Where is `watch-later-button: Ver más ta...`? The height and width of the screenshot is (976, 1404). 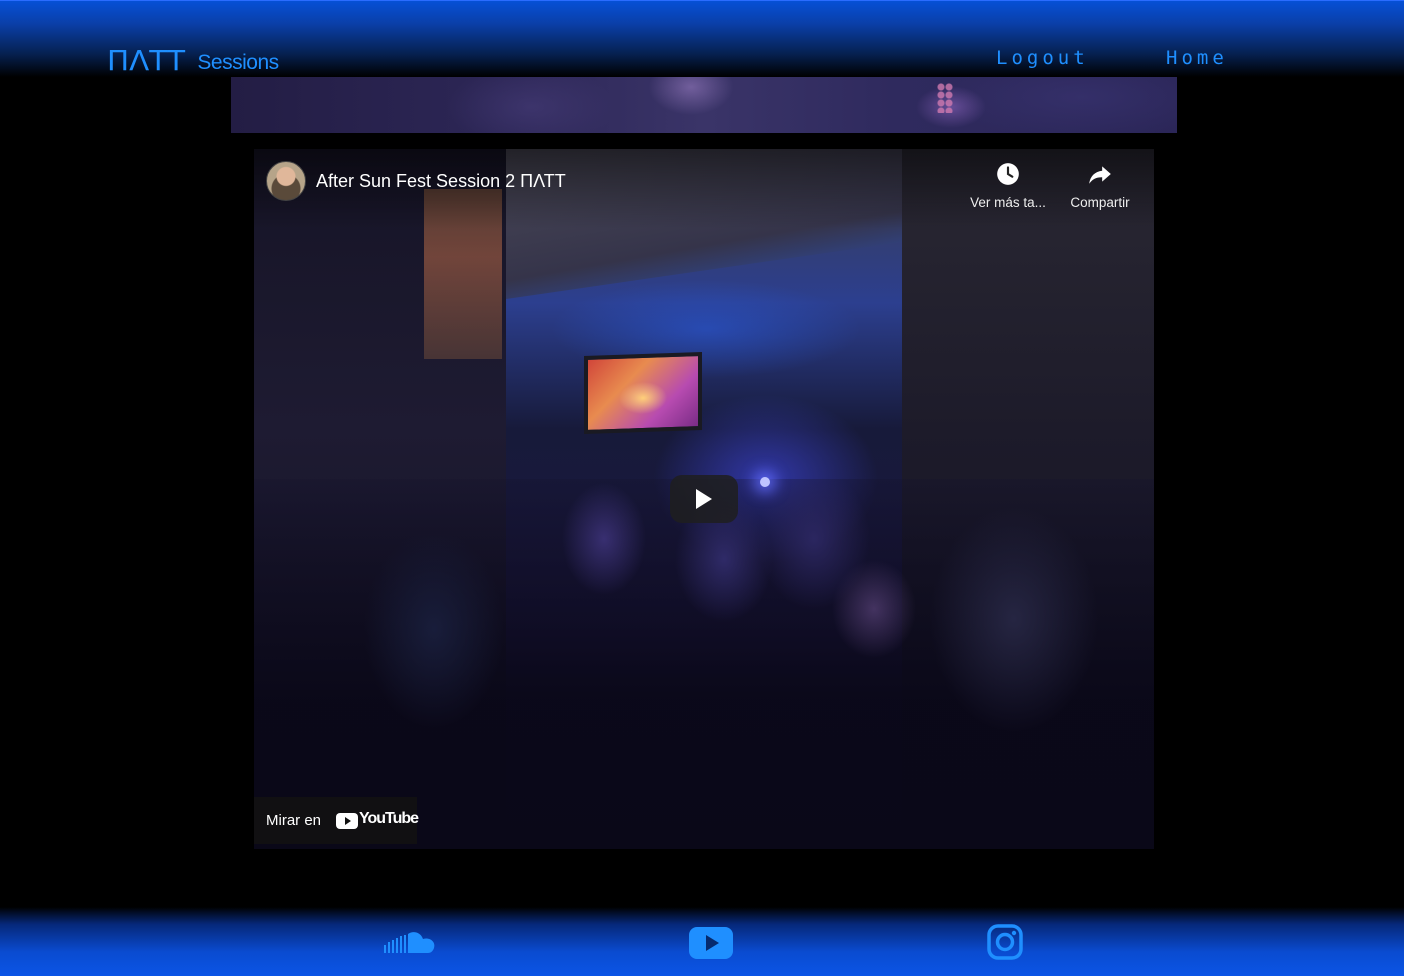
watch-later-button: Ver más ta... is located at coordinates (1008, 185).